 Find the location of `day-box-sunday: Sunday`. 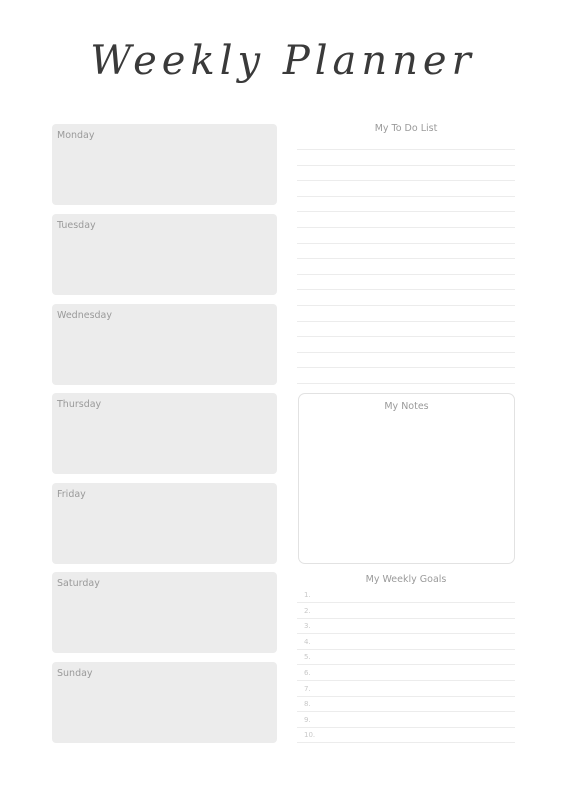

day-box-sunday: Sunday is located at coordinates (164, 702).